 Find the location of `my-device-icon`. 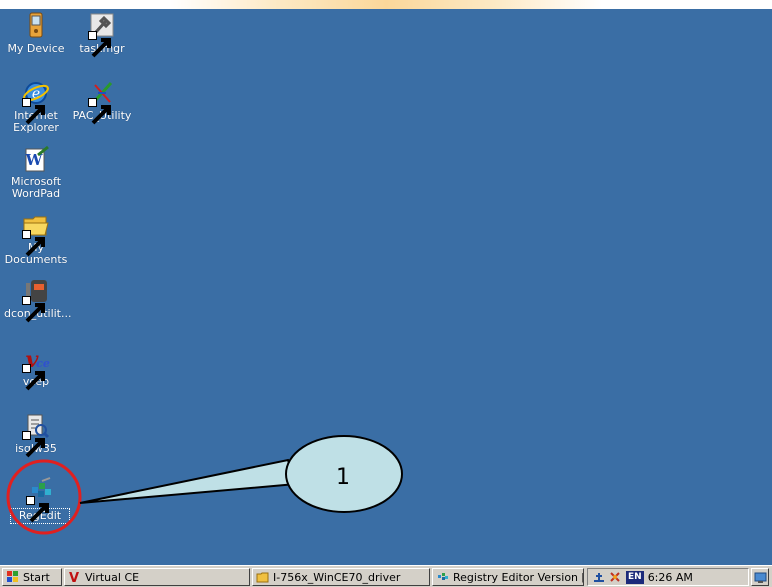

my-device-icon is located at coordinates (36, 26).